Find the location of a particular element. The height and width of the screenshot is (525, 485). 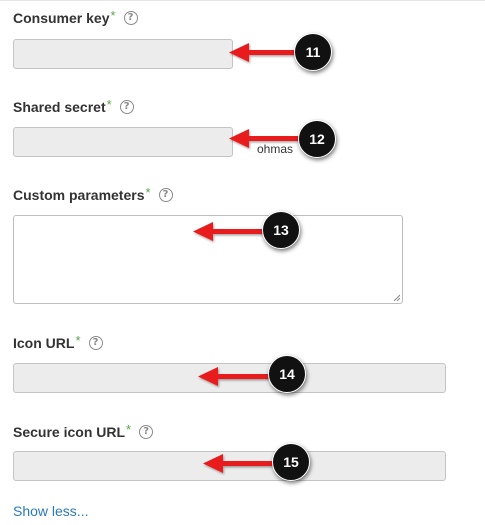

secure-icon-url-label-row: Secure icon URL * ? is located at coordinates (83, 430).